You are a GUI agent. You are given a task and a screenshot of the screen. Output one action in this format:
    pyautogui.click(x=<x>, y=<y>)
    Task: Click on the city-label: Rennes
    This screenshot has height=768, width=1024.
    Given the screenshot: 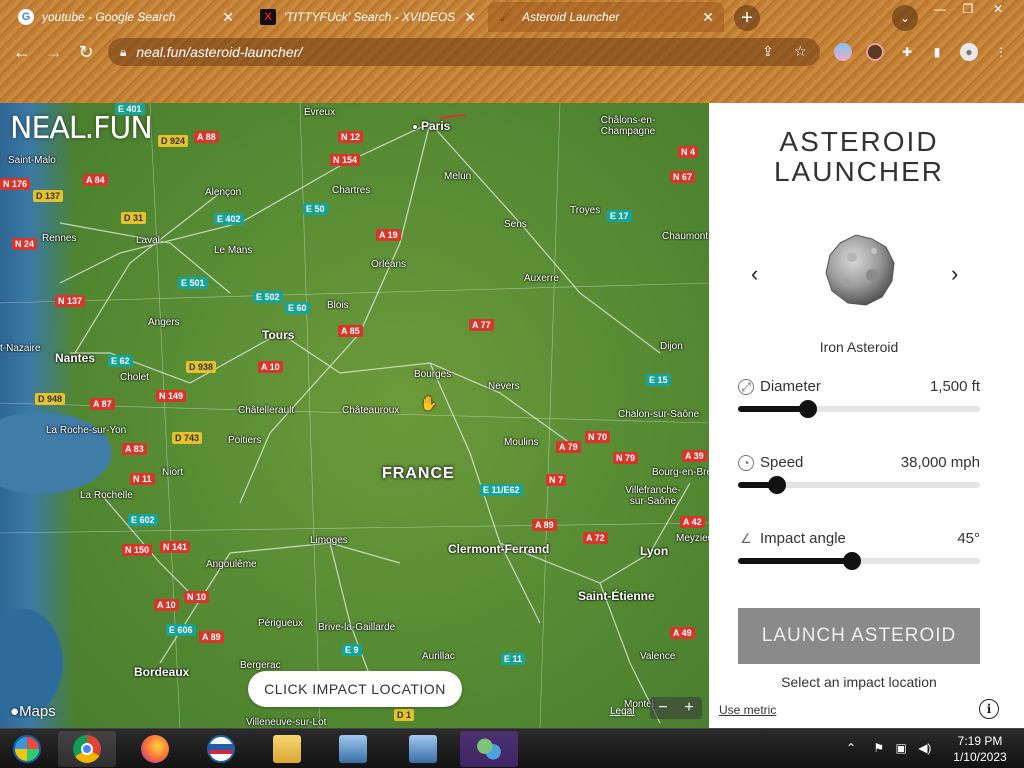 What is the action you would take?
    pyautogui.click(x=59, y=238)
    